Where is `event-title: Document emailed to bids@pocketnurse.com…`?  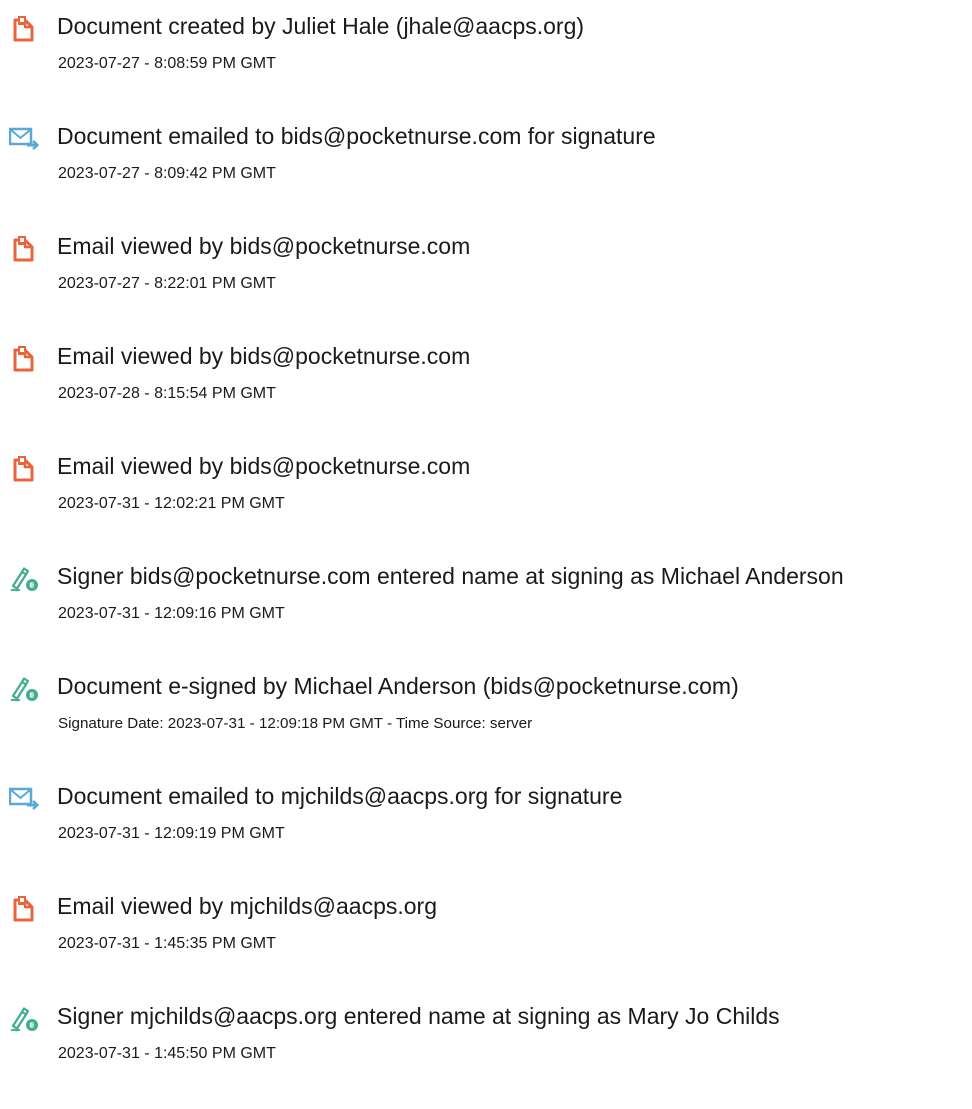 event-title: Document emailed to bids@pocketnurse.com… is located at coordinates (356, 136).